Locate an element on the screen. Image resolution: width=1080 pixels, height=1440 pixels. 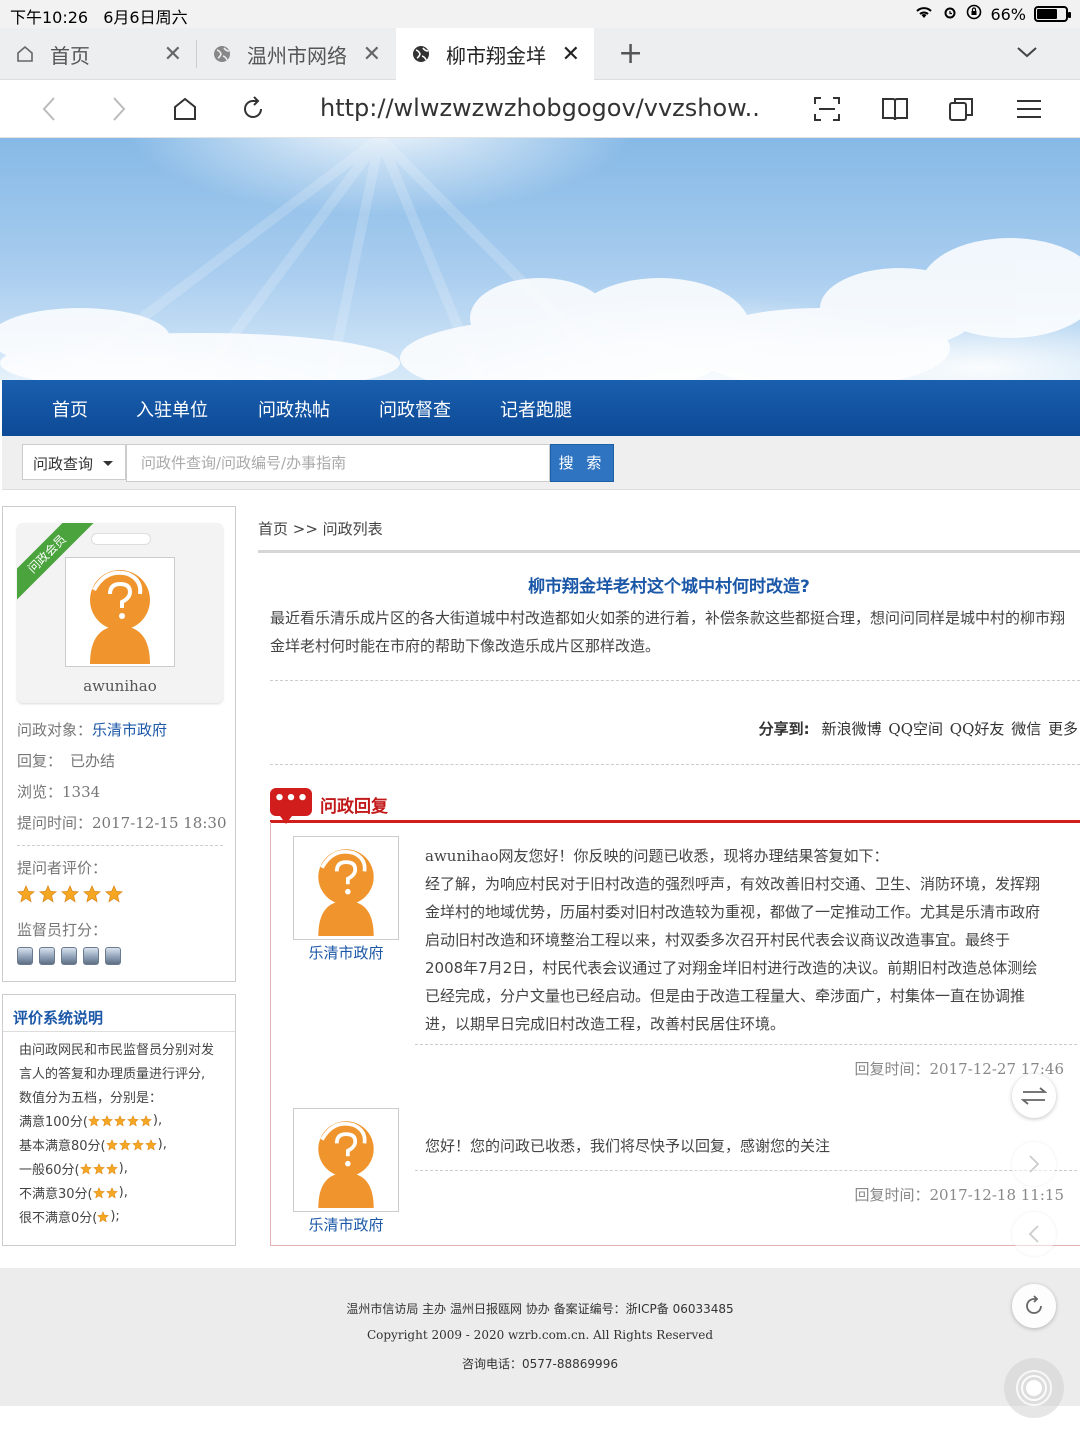
nav-item-home: 首页 is located at coordinates (70, 409).